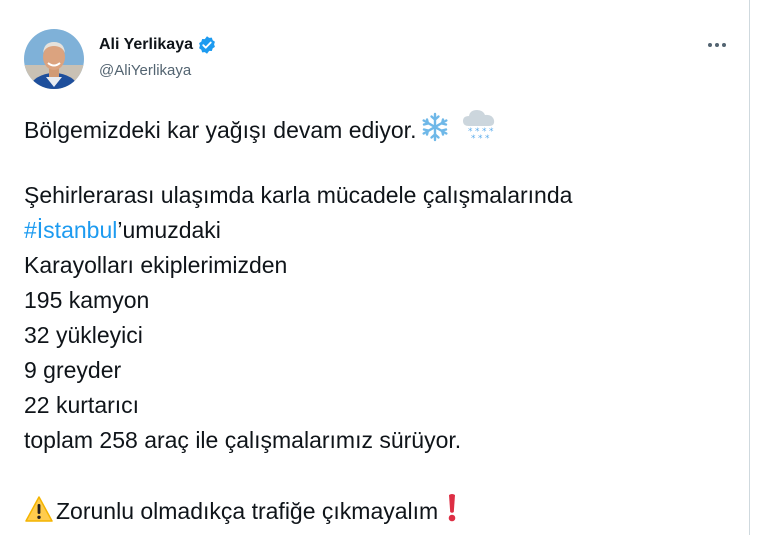 The width and height of the screenshot is (771, 535). Describe the element at coordinates (146, 45) in the screenshot. I see `display-name: Ali Yerlikaya` at that location.